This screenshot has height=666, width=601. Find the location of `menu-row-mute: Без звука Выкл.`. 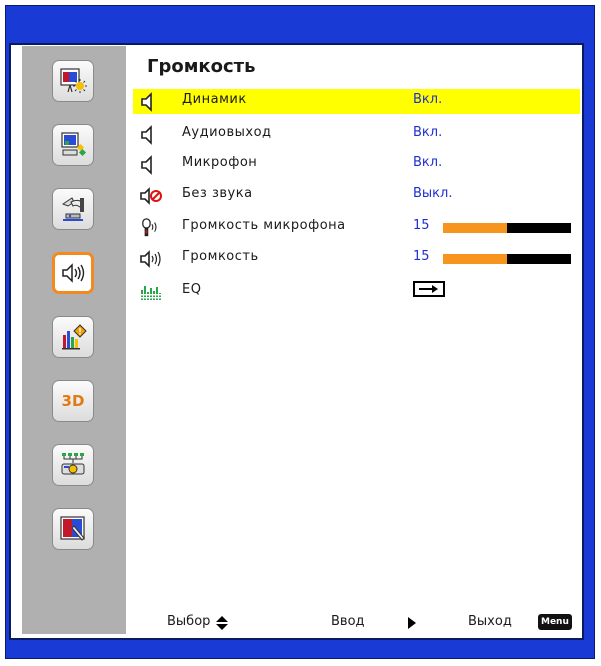

menu-row-mute: Без звука Выкл. is located at coordinates (356, 195).